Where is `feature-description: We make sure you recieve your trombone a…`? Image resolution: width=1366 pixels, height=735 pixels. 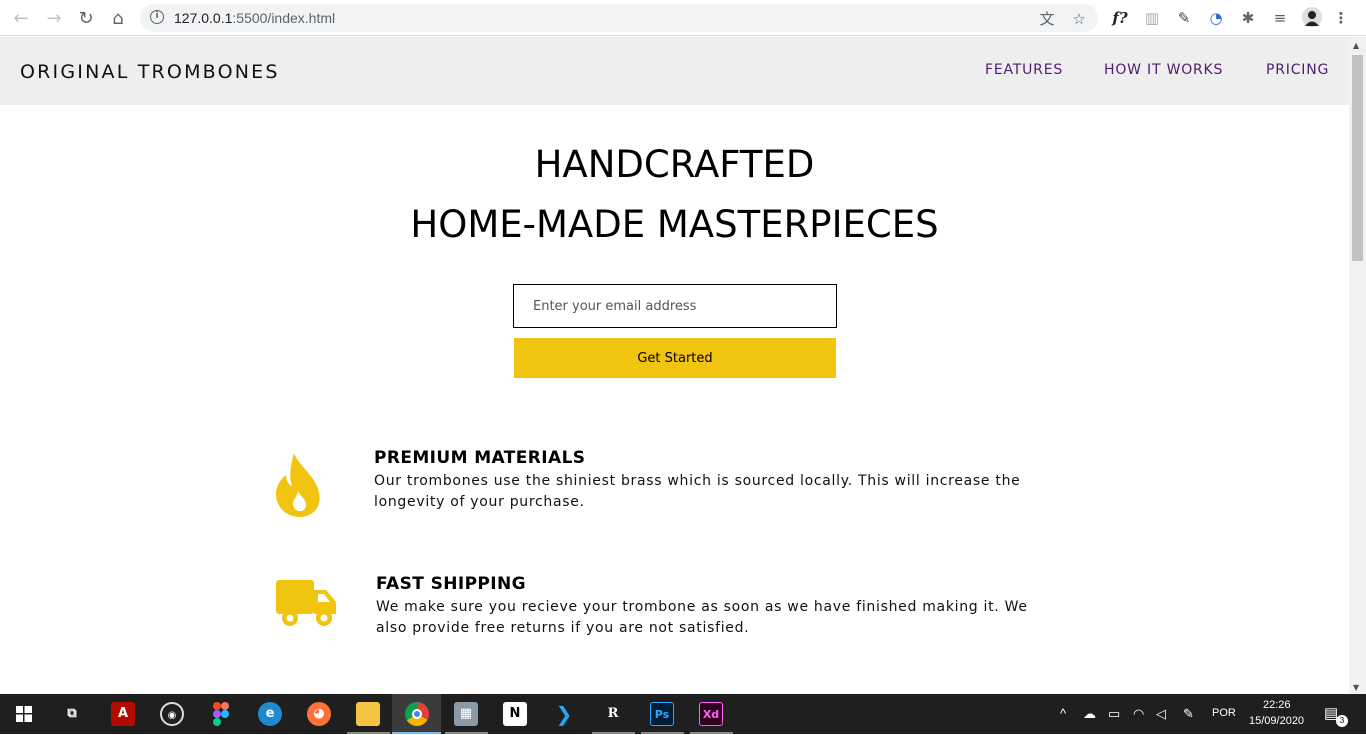 feature-description: We make sure you recieve your trombone a… is located at coordinates (702, 617).